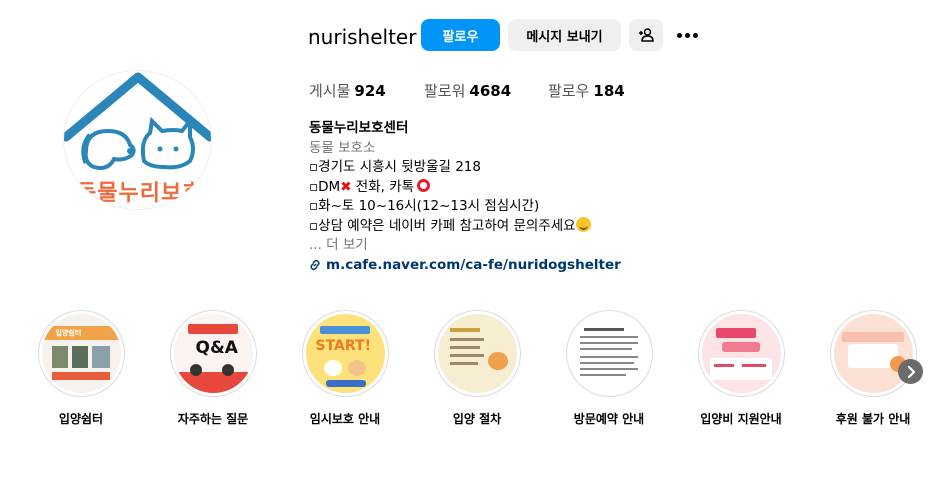 The image size is (937, 482). I want to click on highlights-next-button, so click(910, 371).